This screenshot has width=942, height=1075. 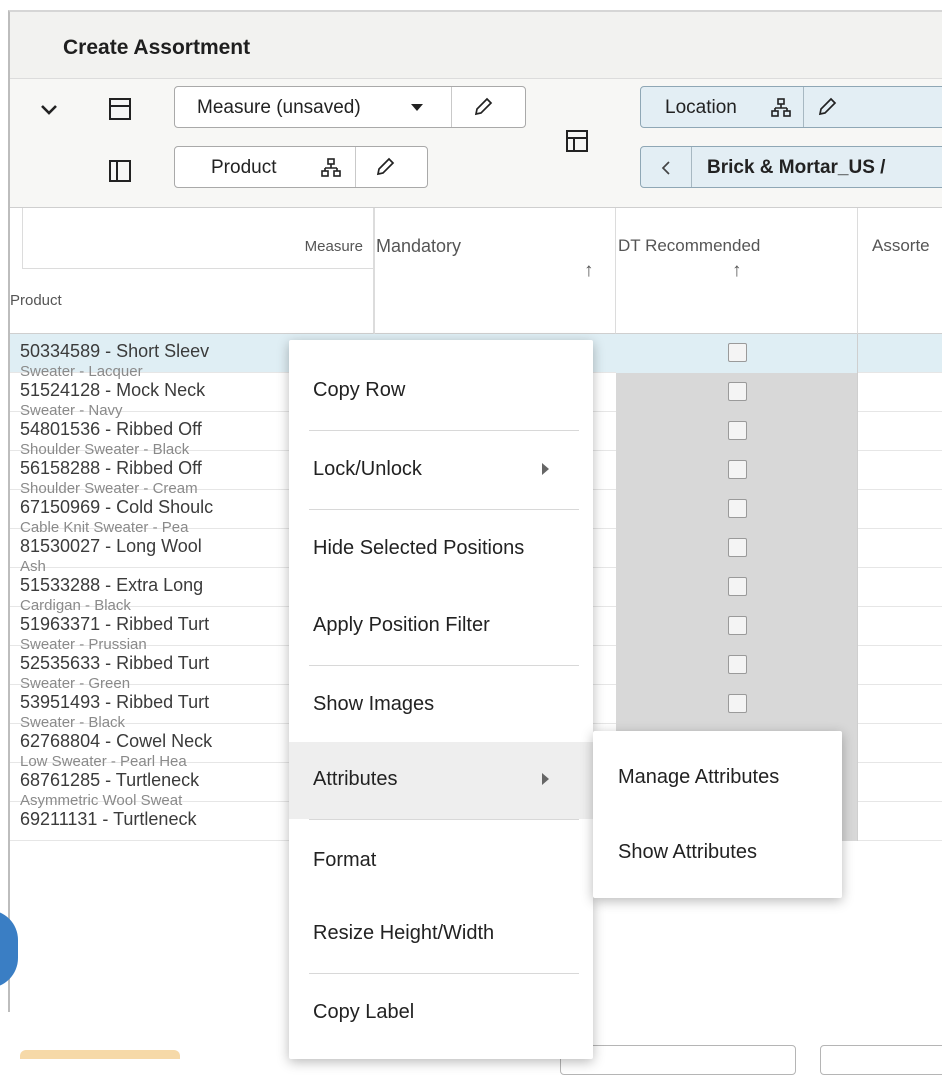 What do you see at coordinates (495, 271) in the screenshot?
I see `column-header-mandatory: Mandatory ↑` at bounding box center [495, 271].